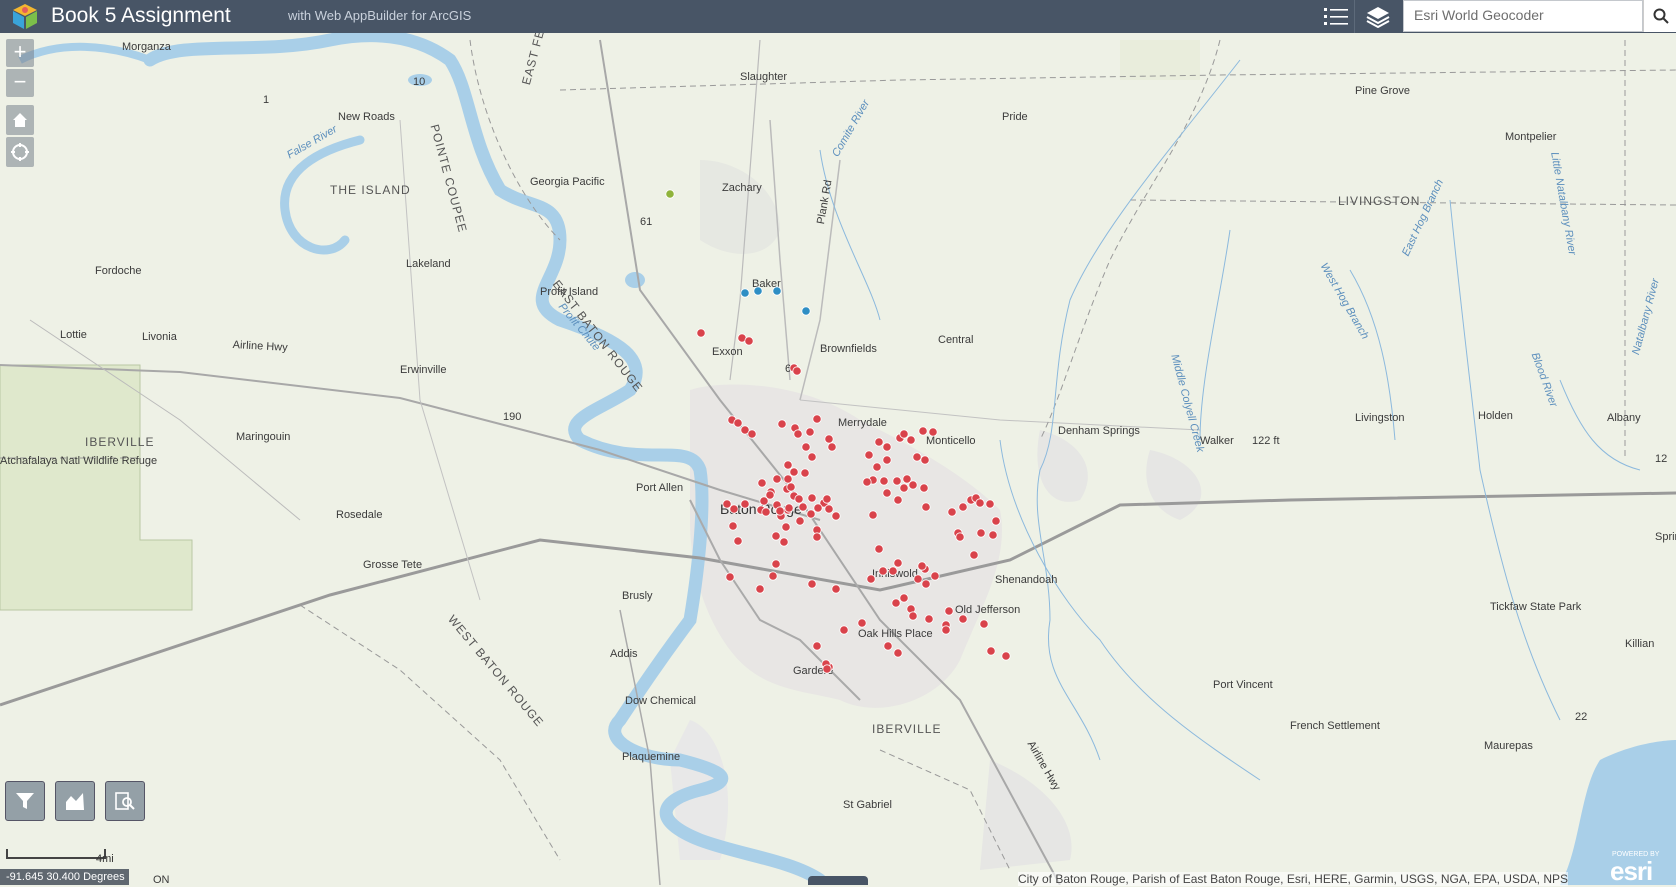  I want to click on zoom-in-button: +, so click(20, 53).